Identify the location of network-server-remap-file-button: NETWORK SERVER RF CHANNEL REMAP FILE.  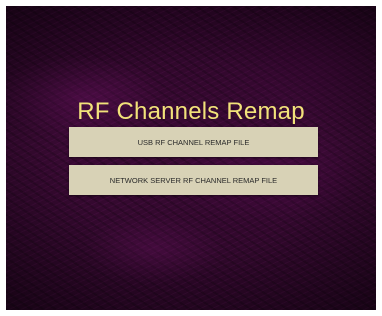
(193, 180).